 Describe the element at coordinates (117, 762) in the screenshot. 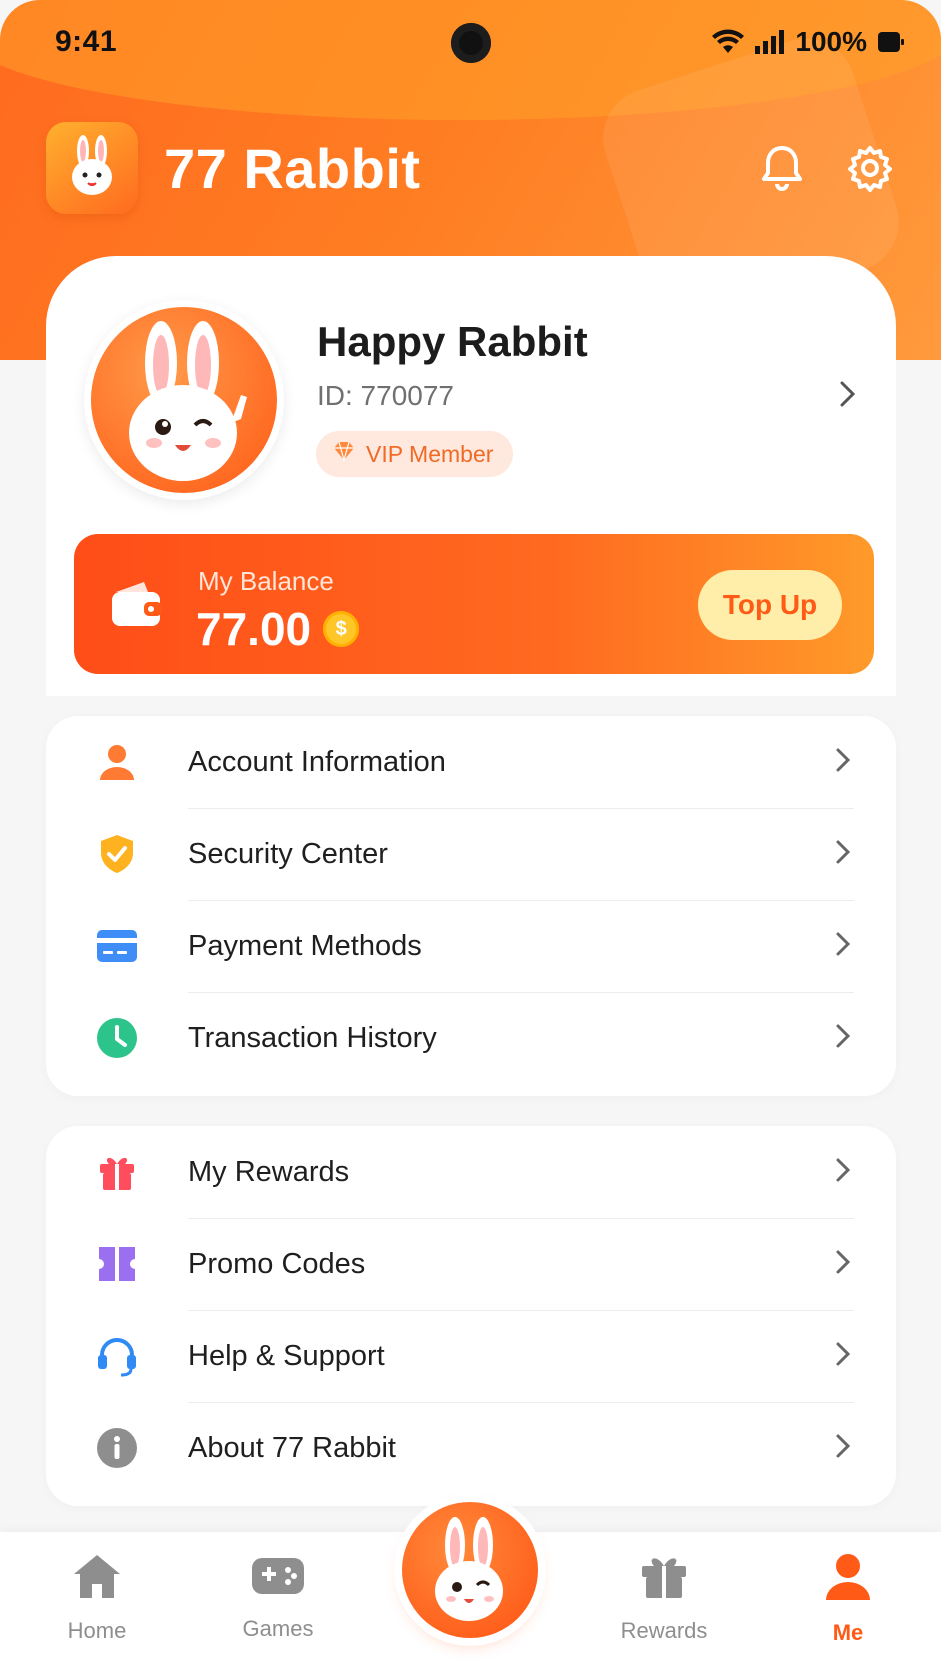

I see `user-icon` at that location.